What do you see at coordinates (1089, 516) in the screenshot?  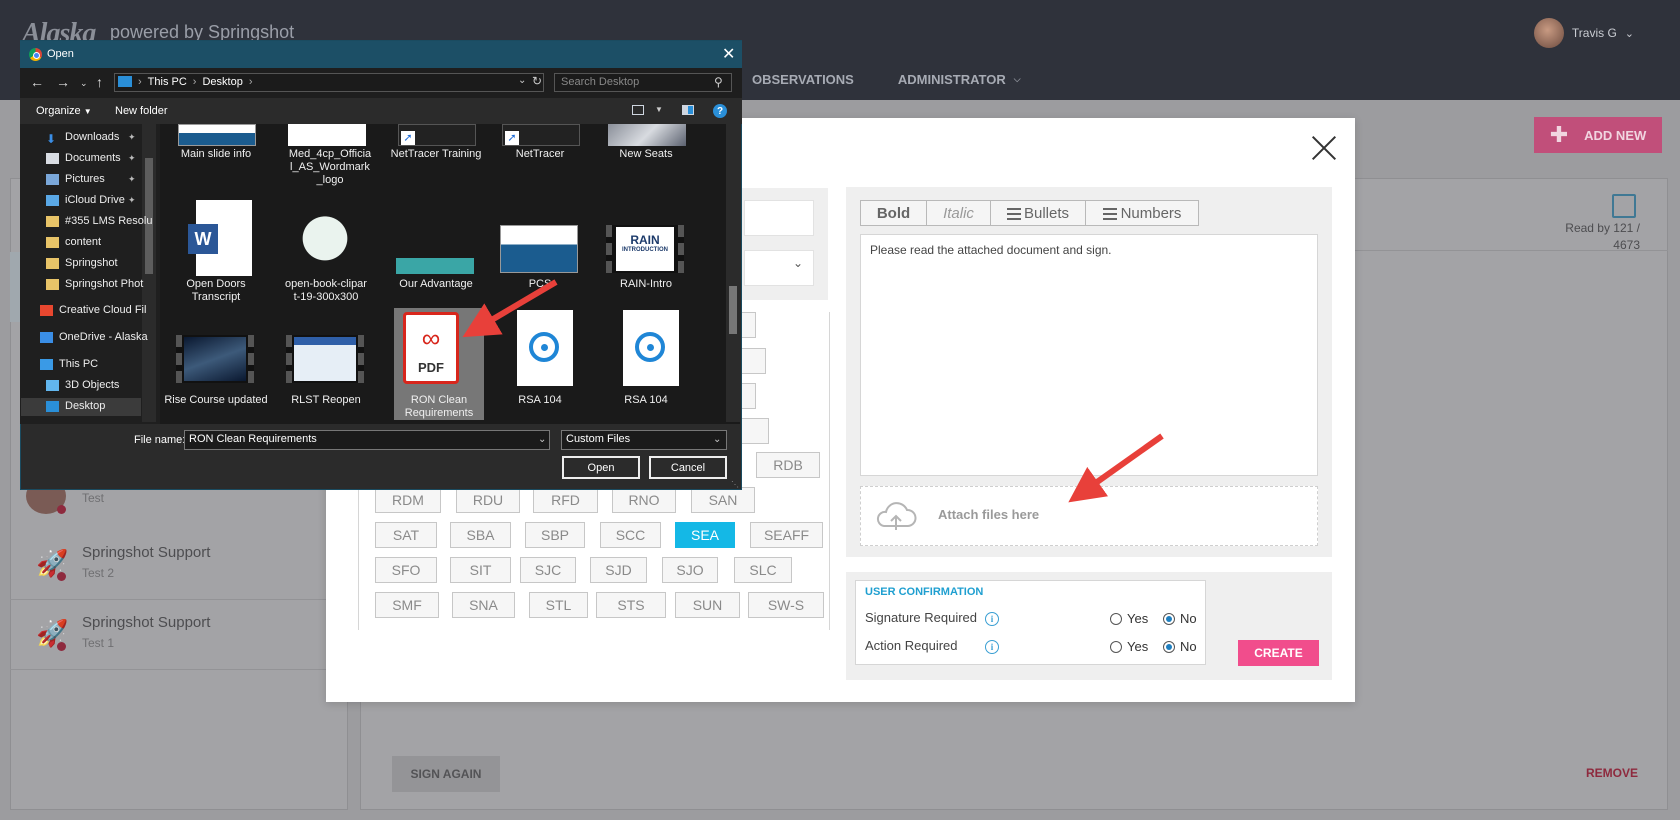 I see `attach-files-dropzone` at bounding box center [1089, 516].